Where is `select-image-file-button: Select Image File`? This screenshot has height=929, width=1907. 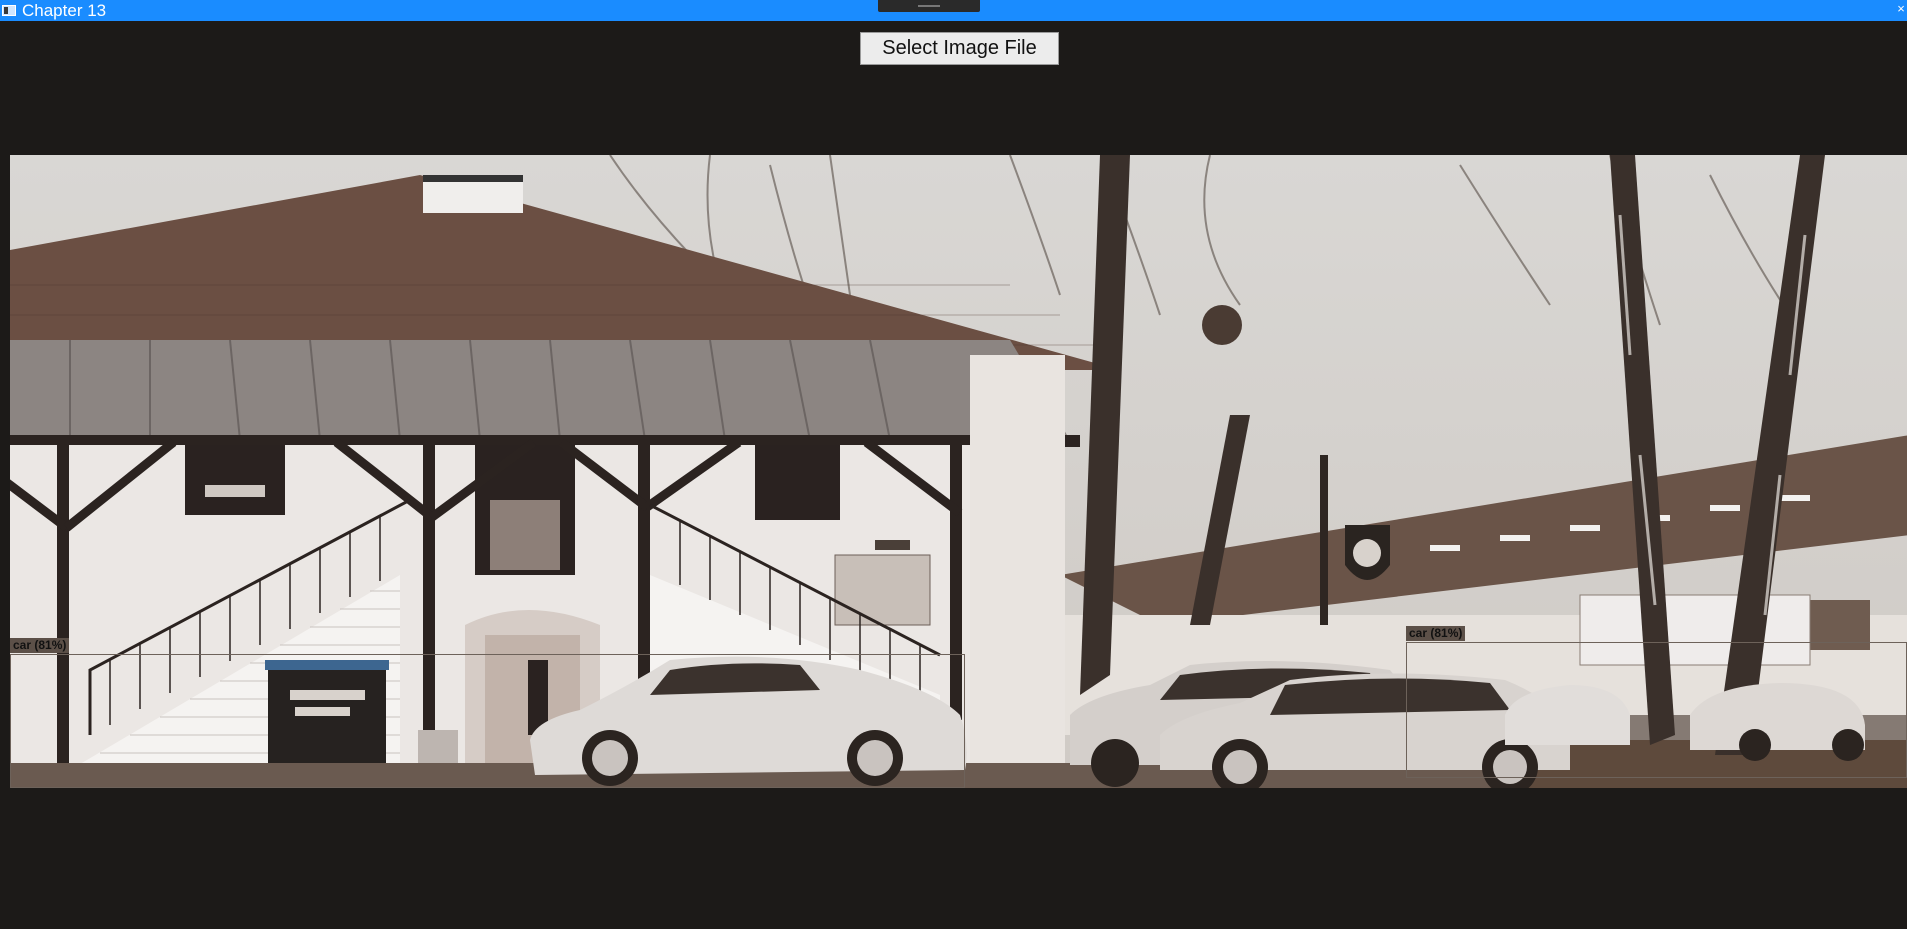 select-image-file-button: Select Image File is located at coordinates (959, 48).